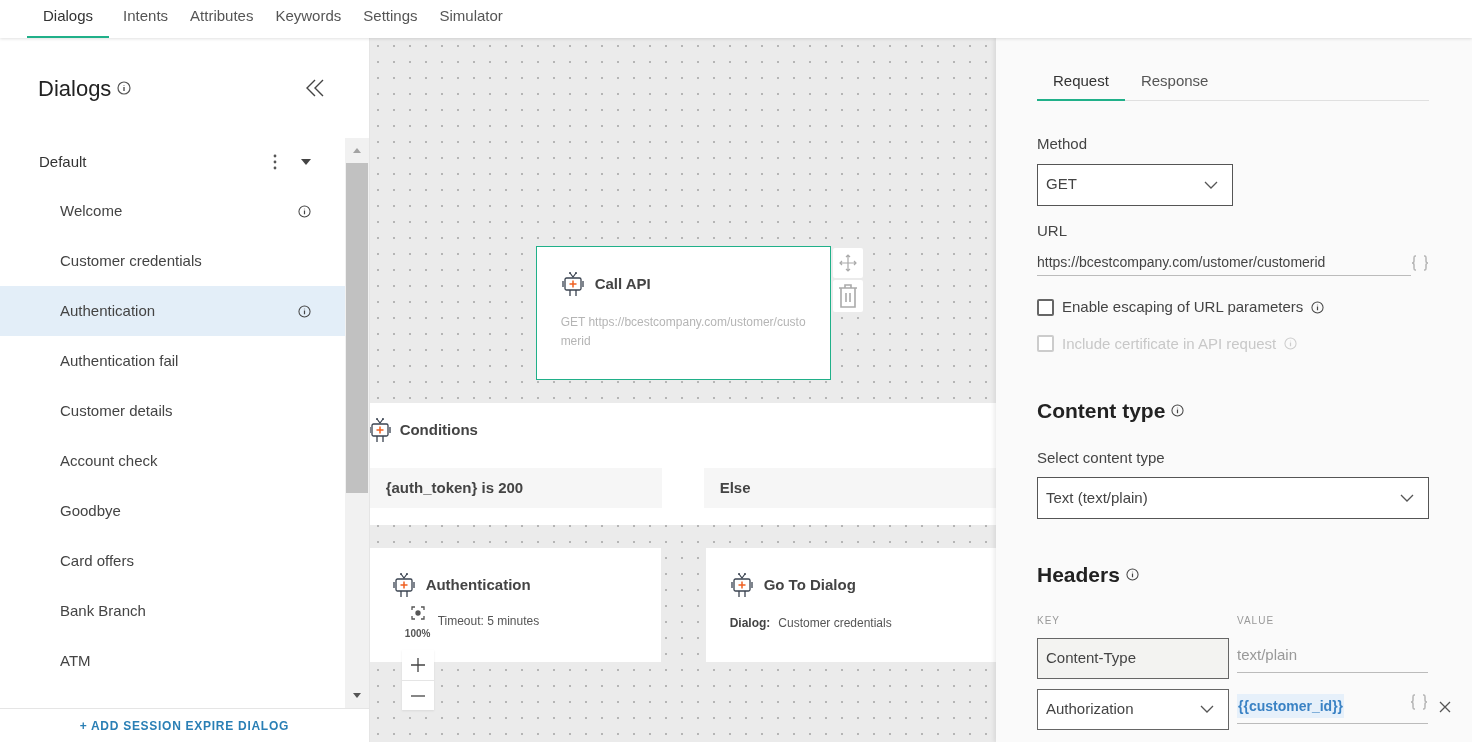 The width and height of the screenshot is (1472, 742). Describe the element at coordinates (1052, 230) in the screenshot. I see `field-label: URL` at that location.